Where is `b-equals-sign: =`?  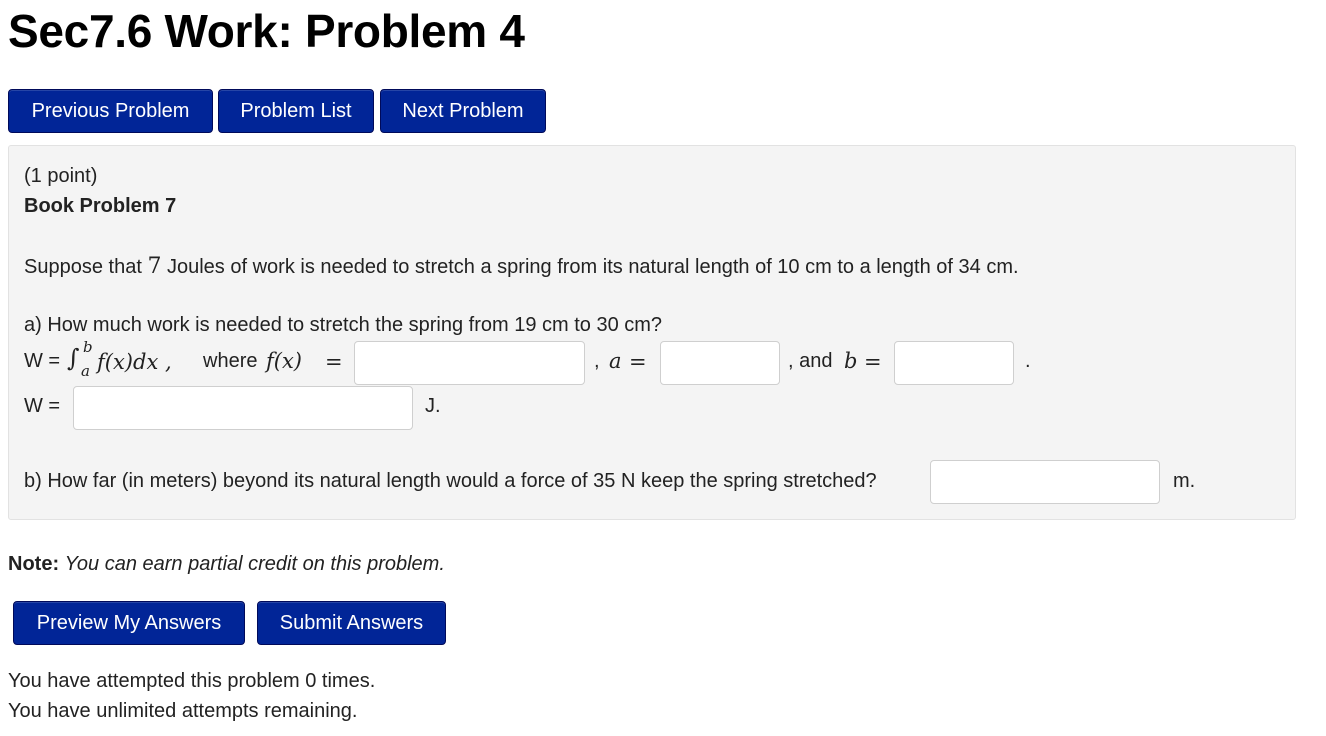
b-equals-sign: = is located at coordinates (873, 362).